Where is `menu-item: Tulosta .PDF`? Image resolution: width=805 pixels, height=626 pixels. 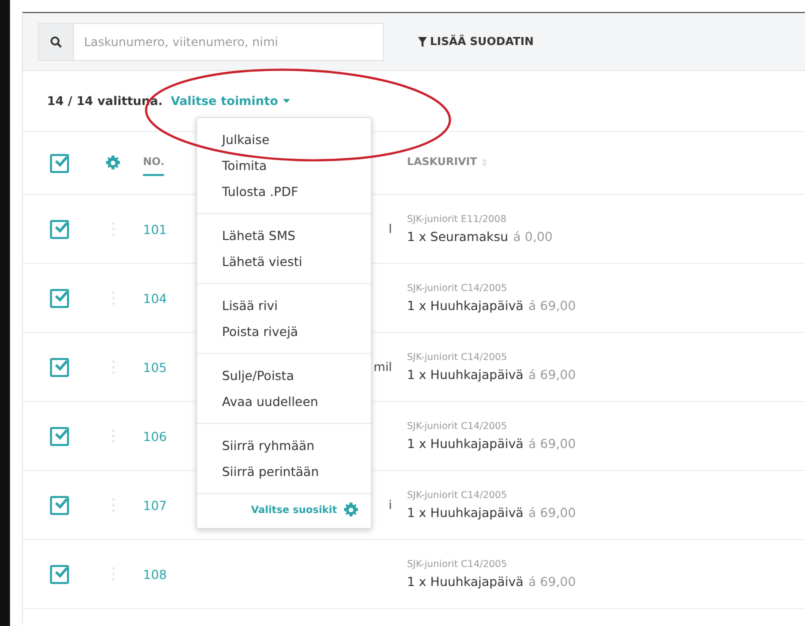
menu-item: Tulosta .PDF is located at coordinates (284, 192).